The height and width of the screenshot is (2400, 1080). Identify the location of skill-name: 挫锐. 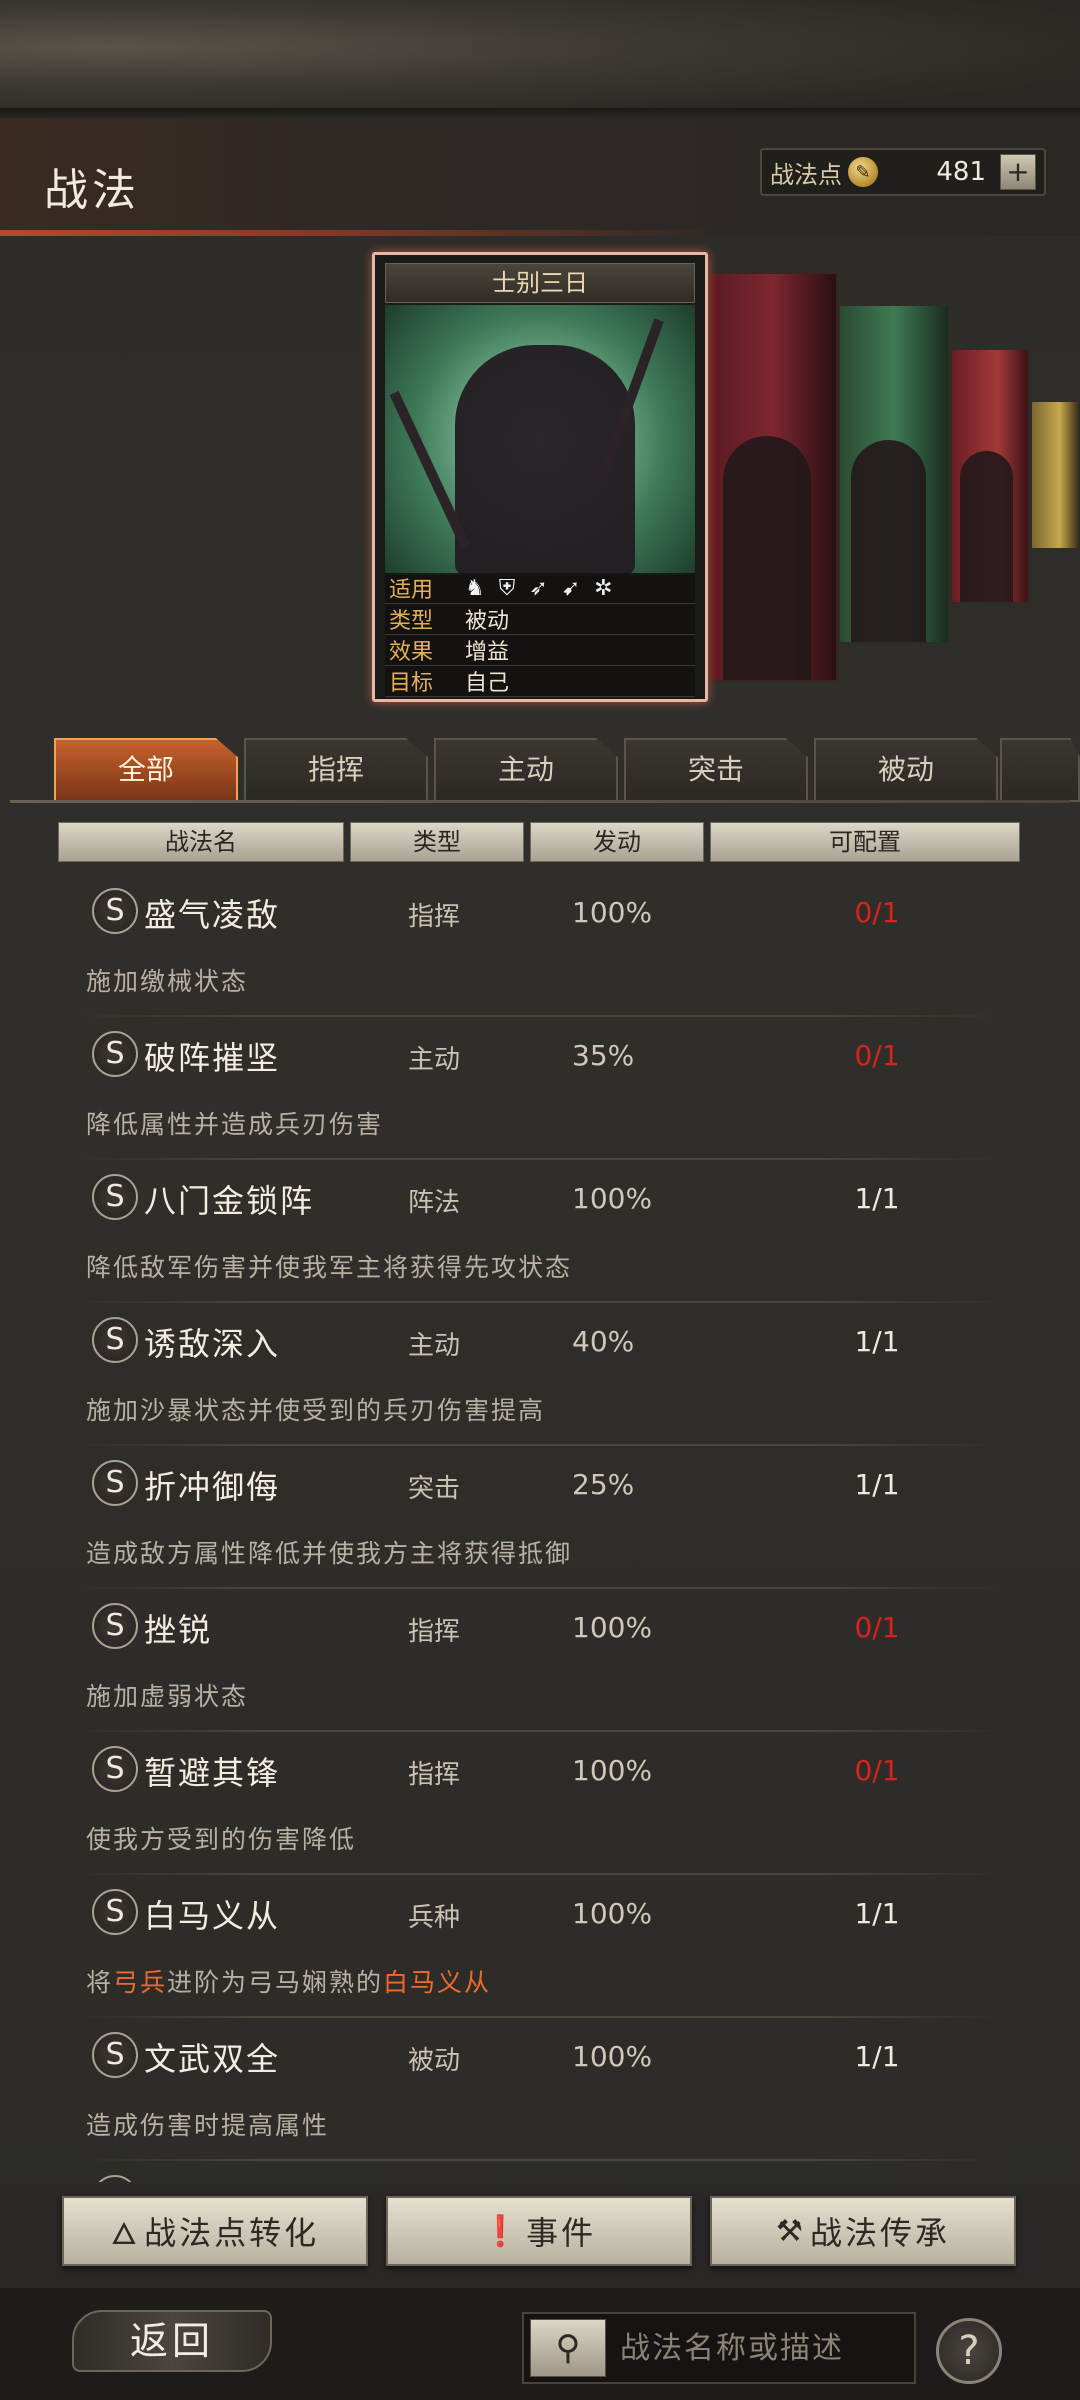
(178, 1630).